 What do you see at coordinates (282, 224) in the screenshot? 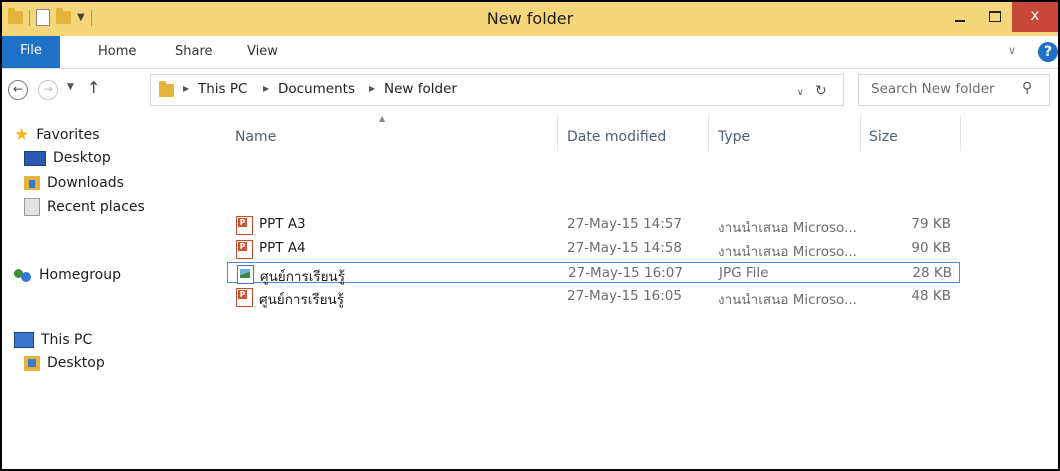
I see `file-name: PPT A3` at bounding box center [282, 224].